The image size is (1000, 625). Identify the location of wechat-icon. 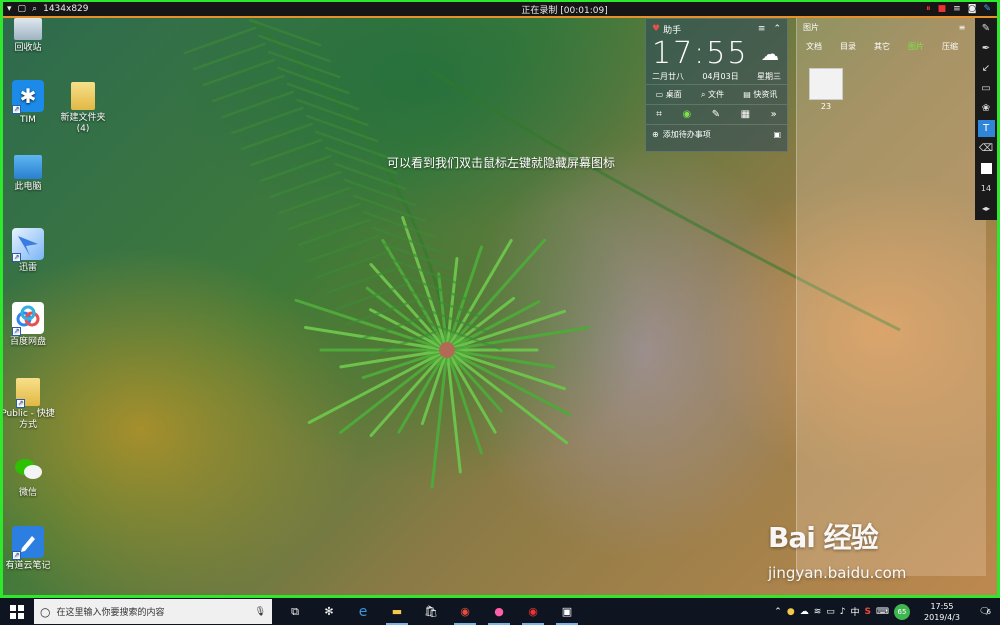
(28, 469).